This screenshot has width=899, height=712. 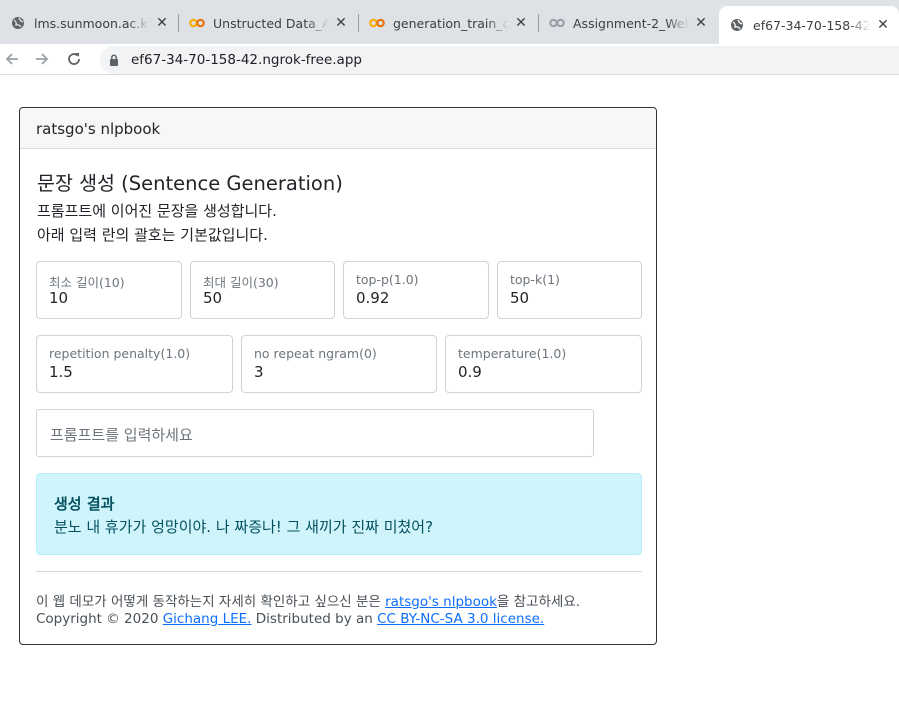 What do you see at coordinates (152, 235) in the screenshot?
I see `description-line-2: 아래 입력 란의 괄호는 기본값입니다.` at bounding box center [152, 235].